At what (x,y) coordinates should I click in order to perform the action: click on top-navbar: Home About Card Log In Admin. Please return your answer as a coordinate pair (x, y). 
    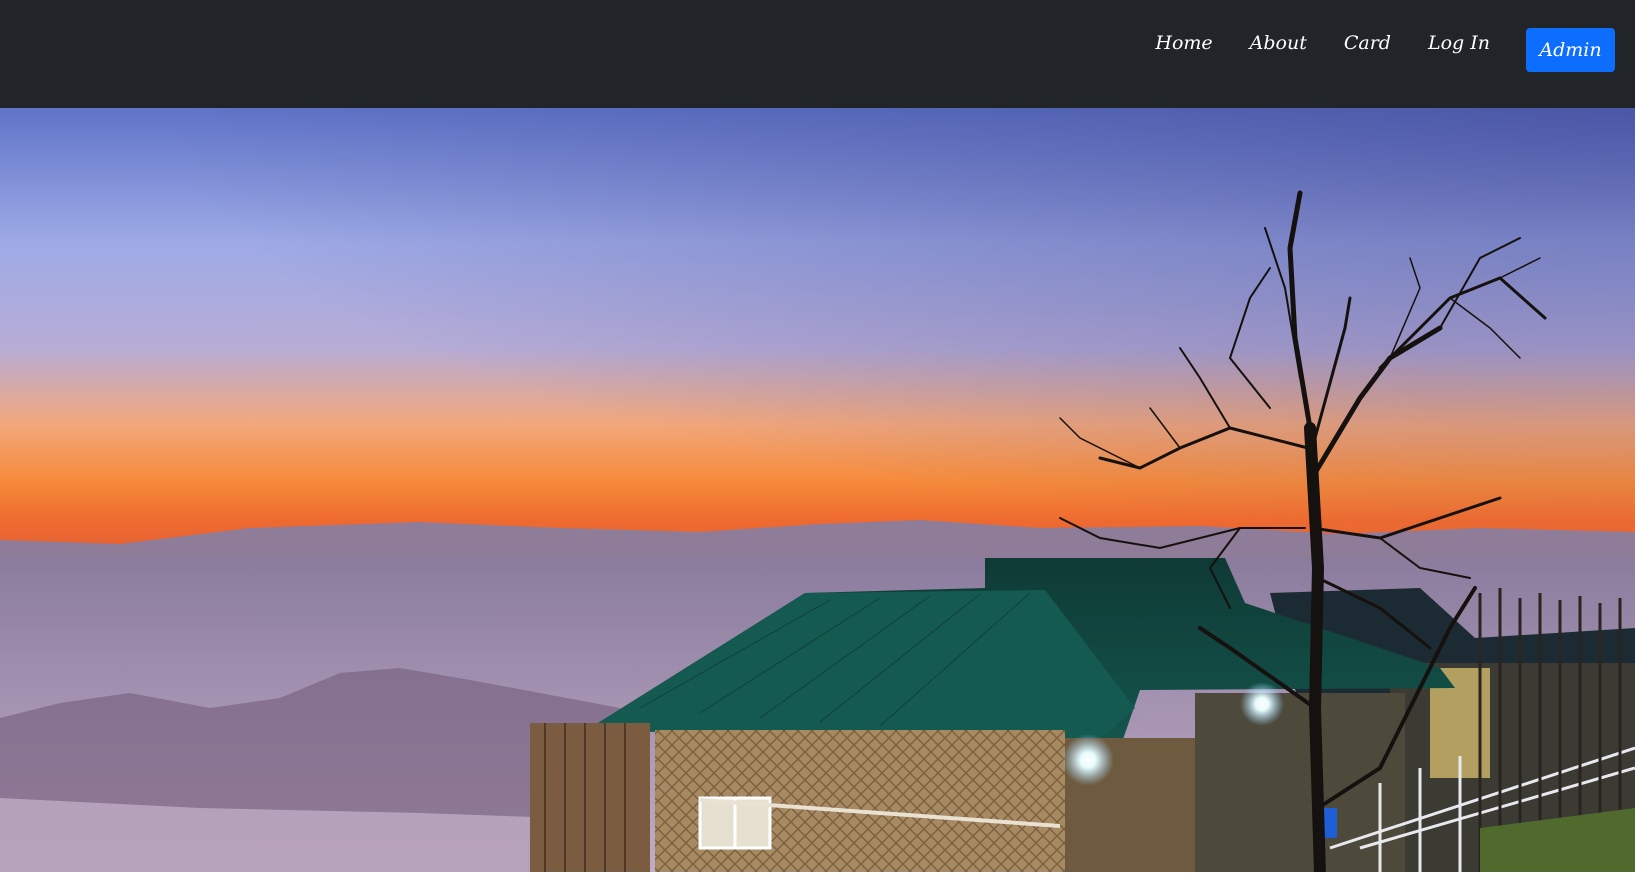
    Looking at the image, I should click on (817, 54).